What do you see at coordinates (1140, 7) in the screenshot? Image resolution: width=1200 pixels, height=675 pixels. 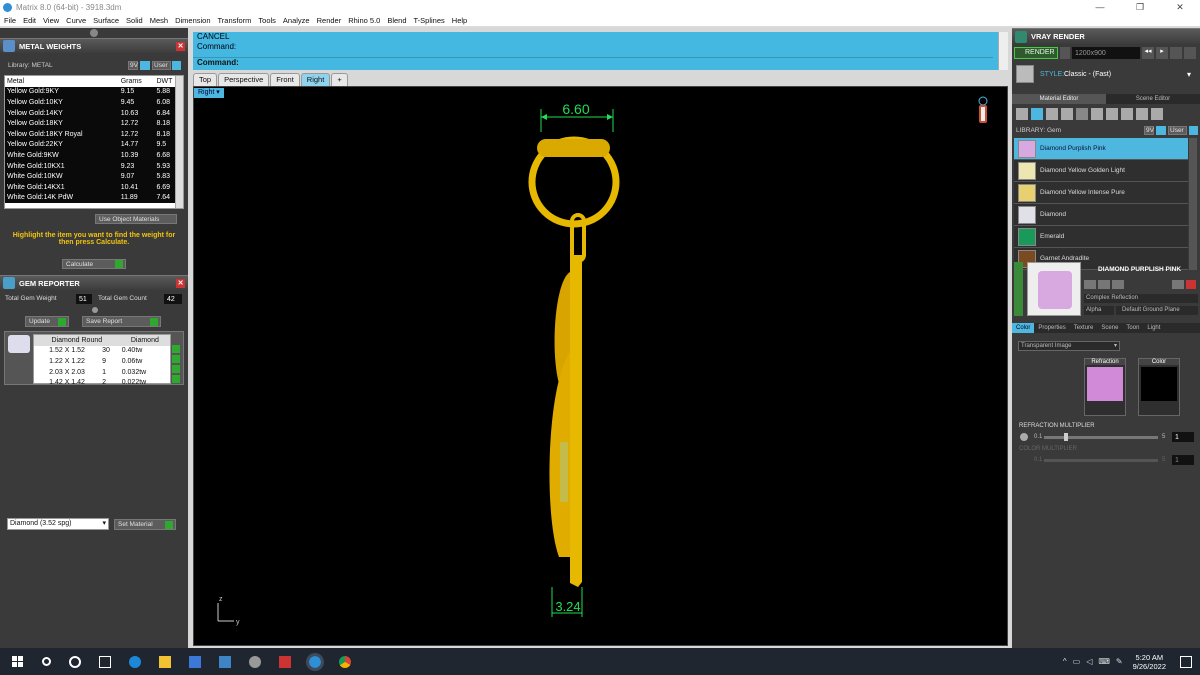 I see `maximize-button: ❐` at bounding box center [1140, 7].